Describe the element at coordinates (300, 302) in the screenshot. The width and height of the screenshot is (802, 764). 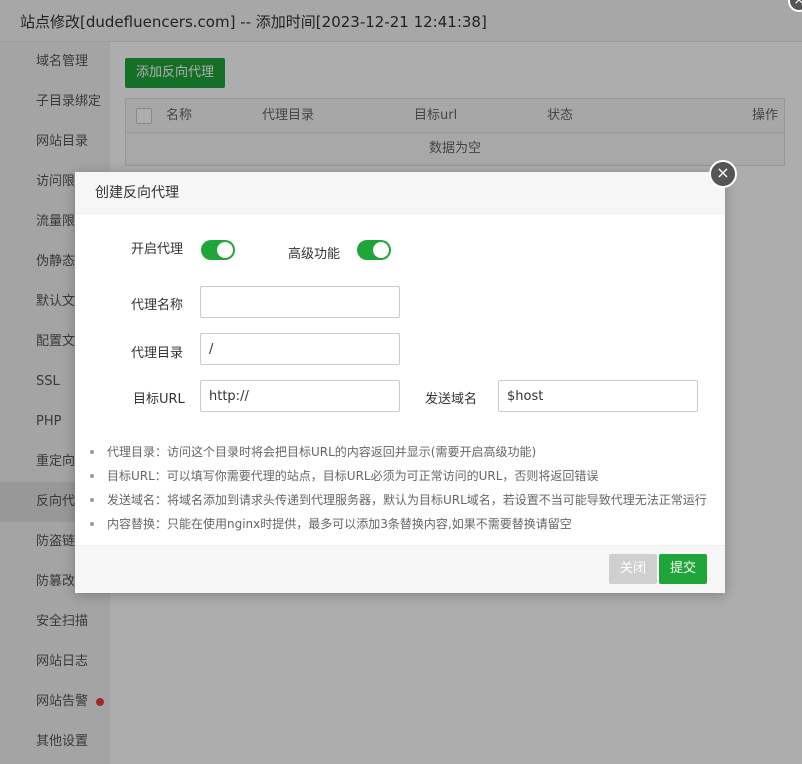
I see `proxy-name-input` at that location.